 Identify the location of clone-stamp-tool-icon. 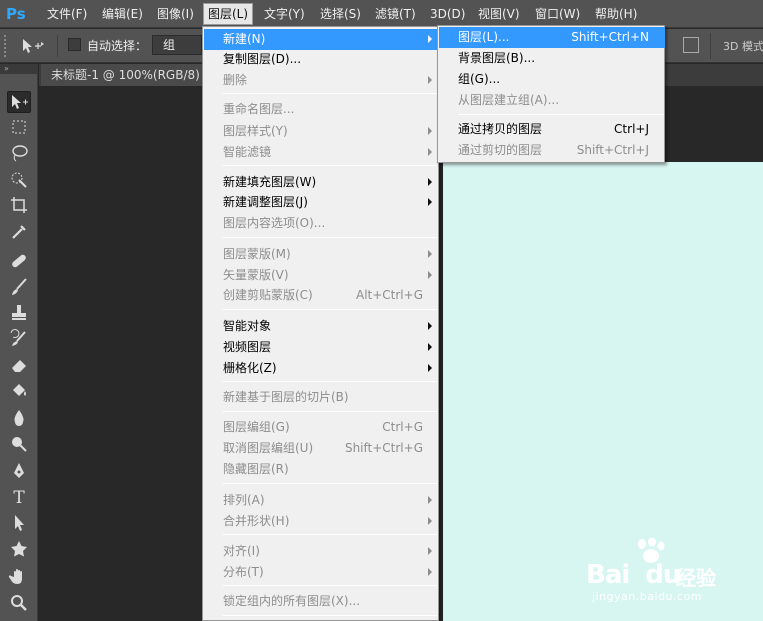
(19, 314).